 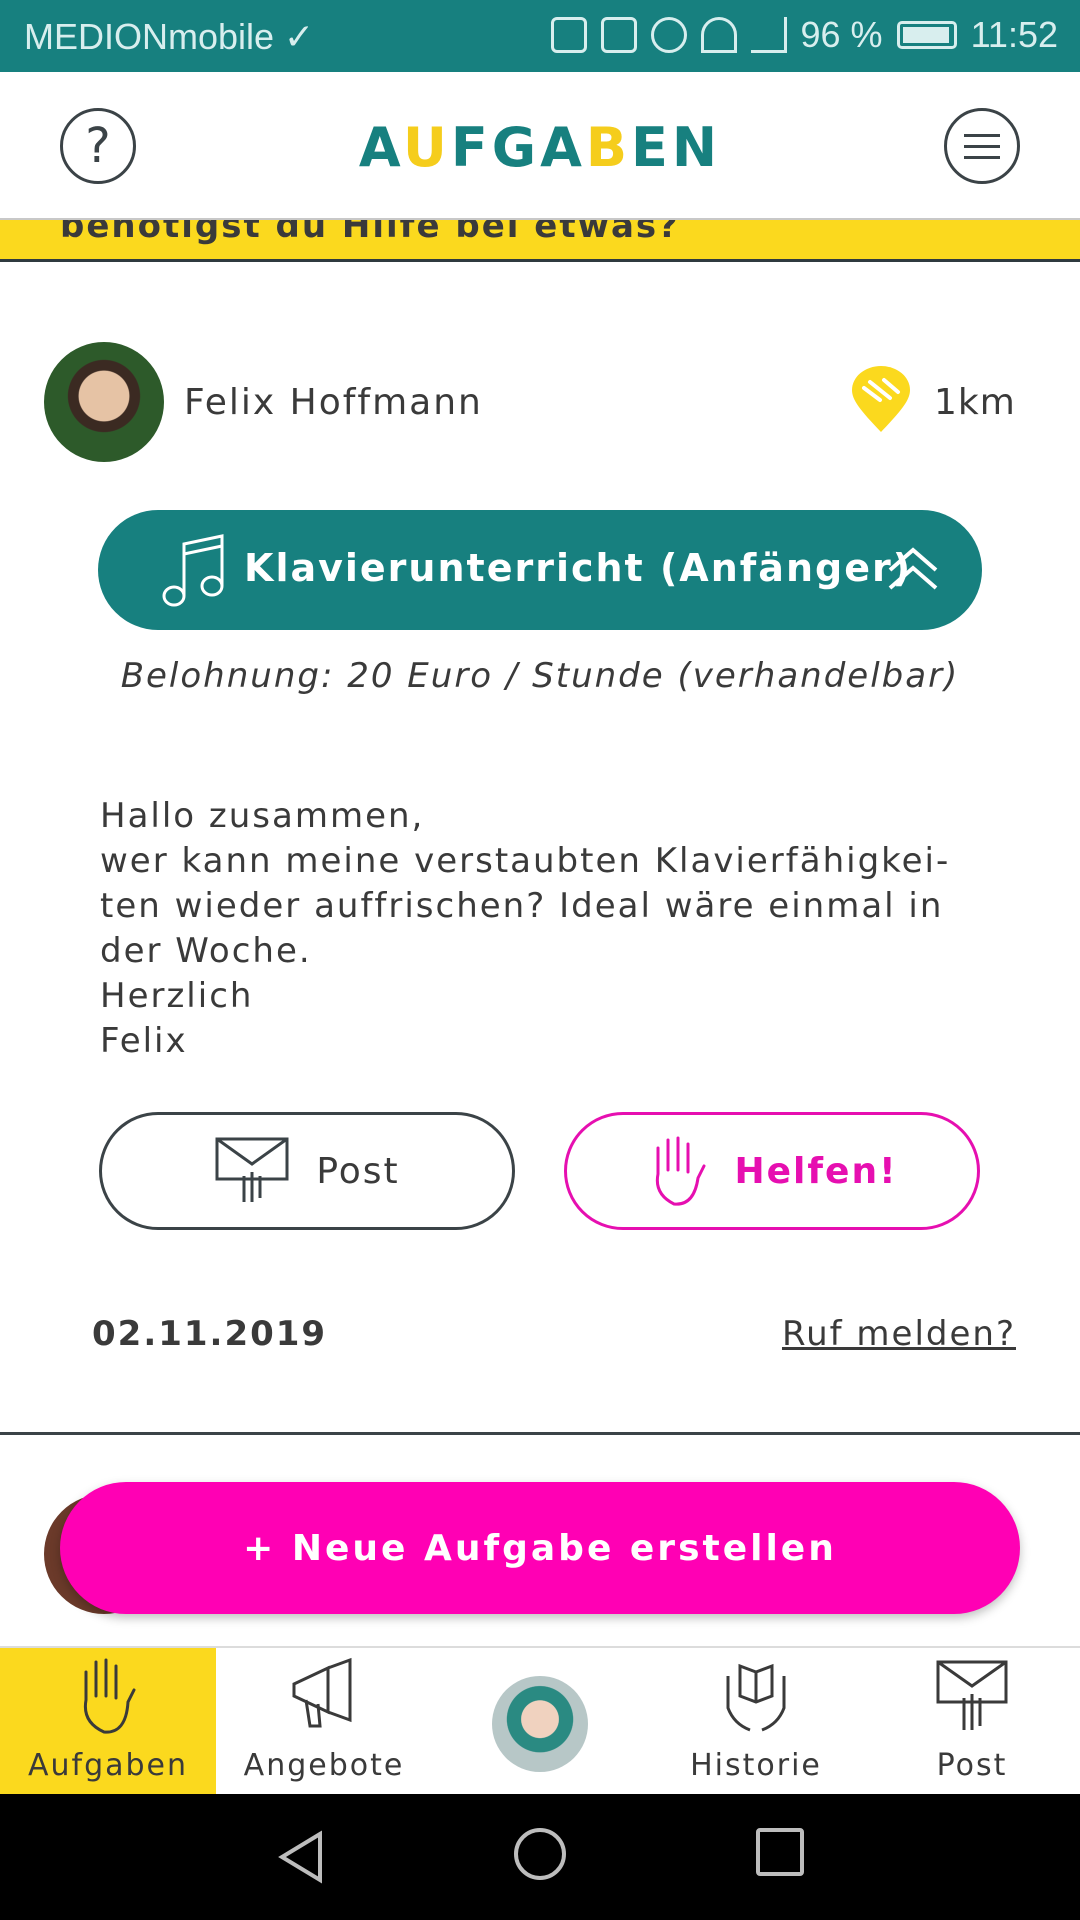 What do you see at coordinates (768, 35) in the screenshot?
I see `signal-icon` at bounding box center [768, 35].